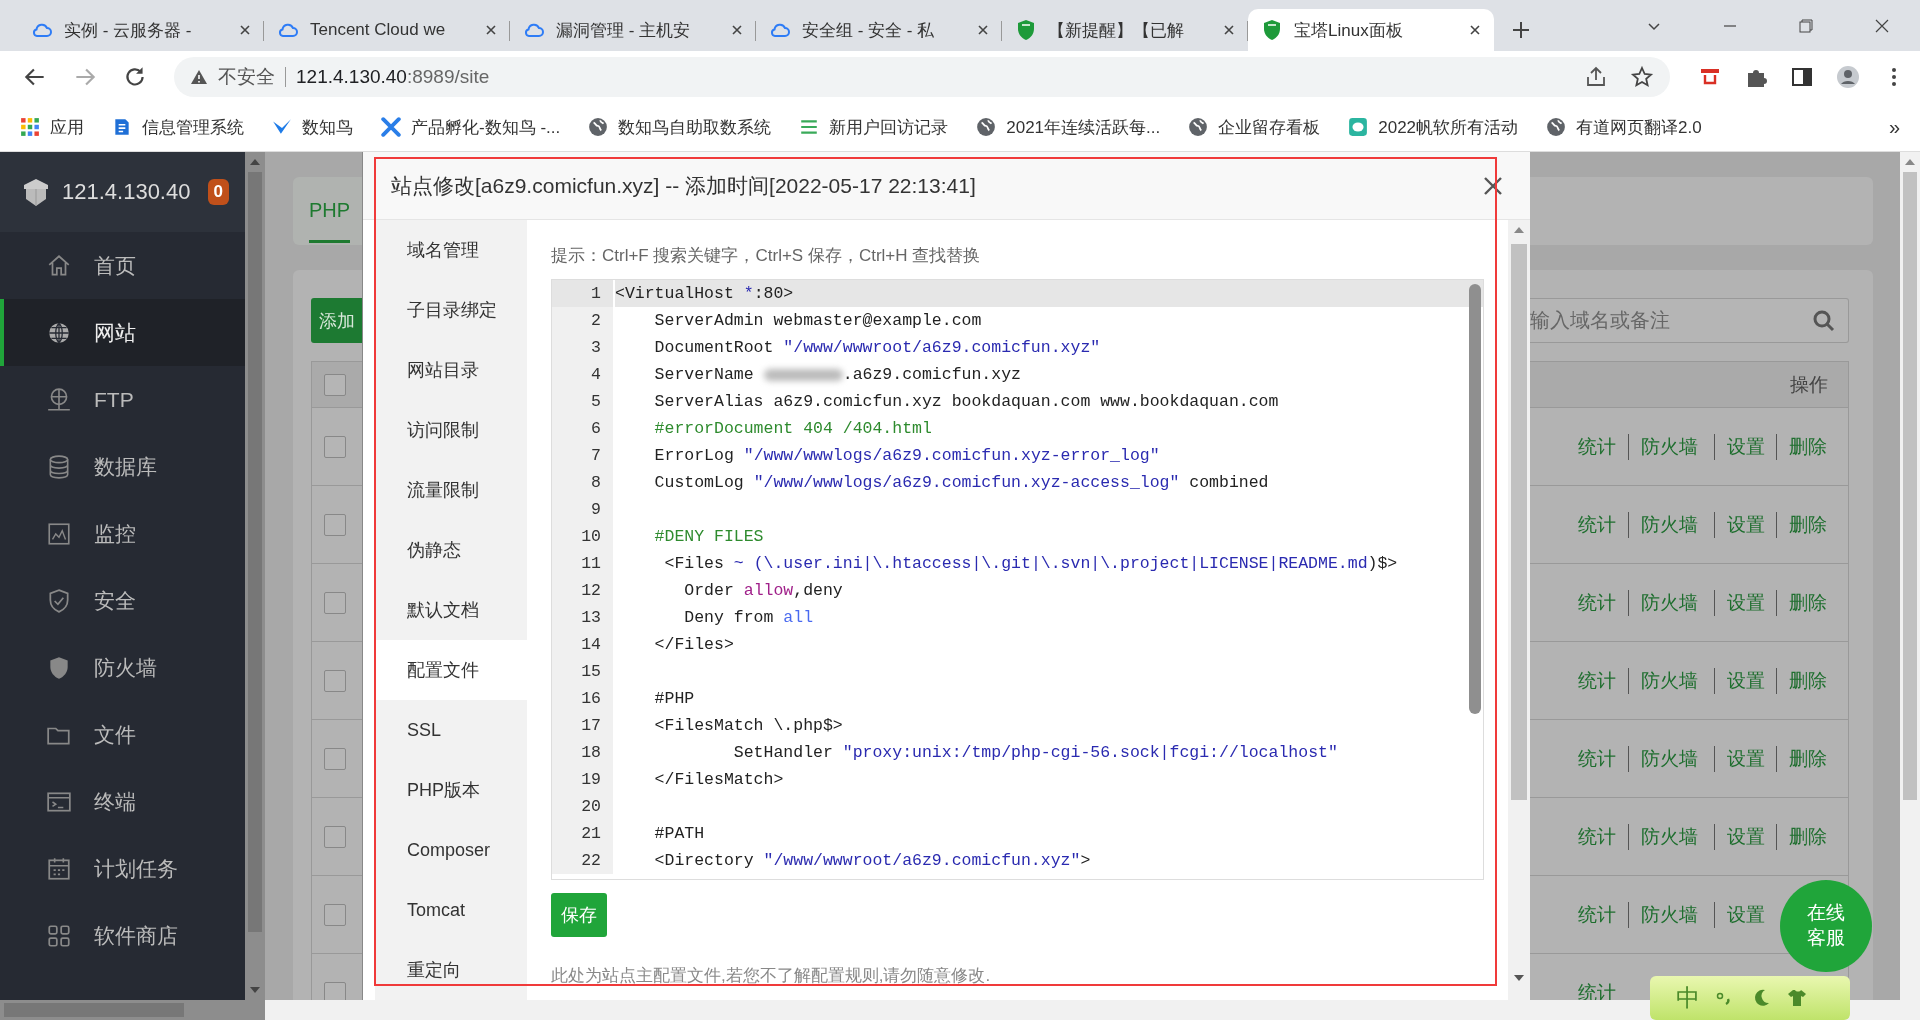  Describe the element at coordinates (837, 375) in the screenshot. I see `code-line: ServerName .a6z9.comicfun.xyz` at that location.